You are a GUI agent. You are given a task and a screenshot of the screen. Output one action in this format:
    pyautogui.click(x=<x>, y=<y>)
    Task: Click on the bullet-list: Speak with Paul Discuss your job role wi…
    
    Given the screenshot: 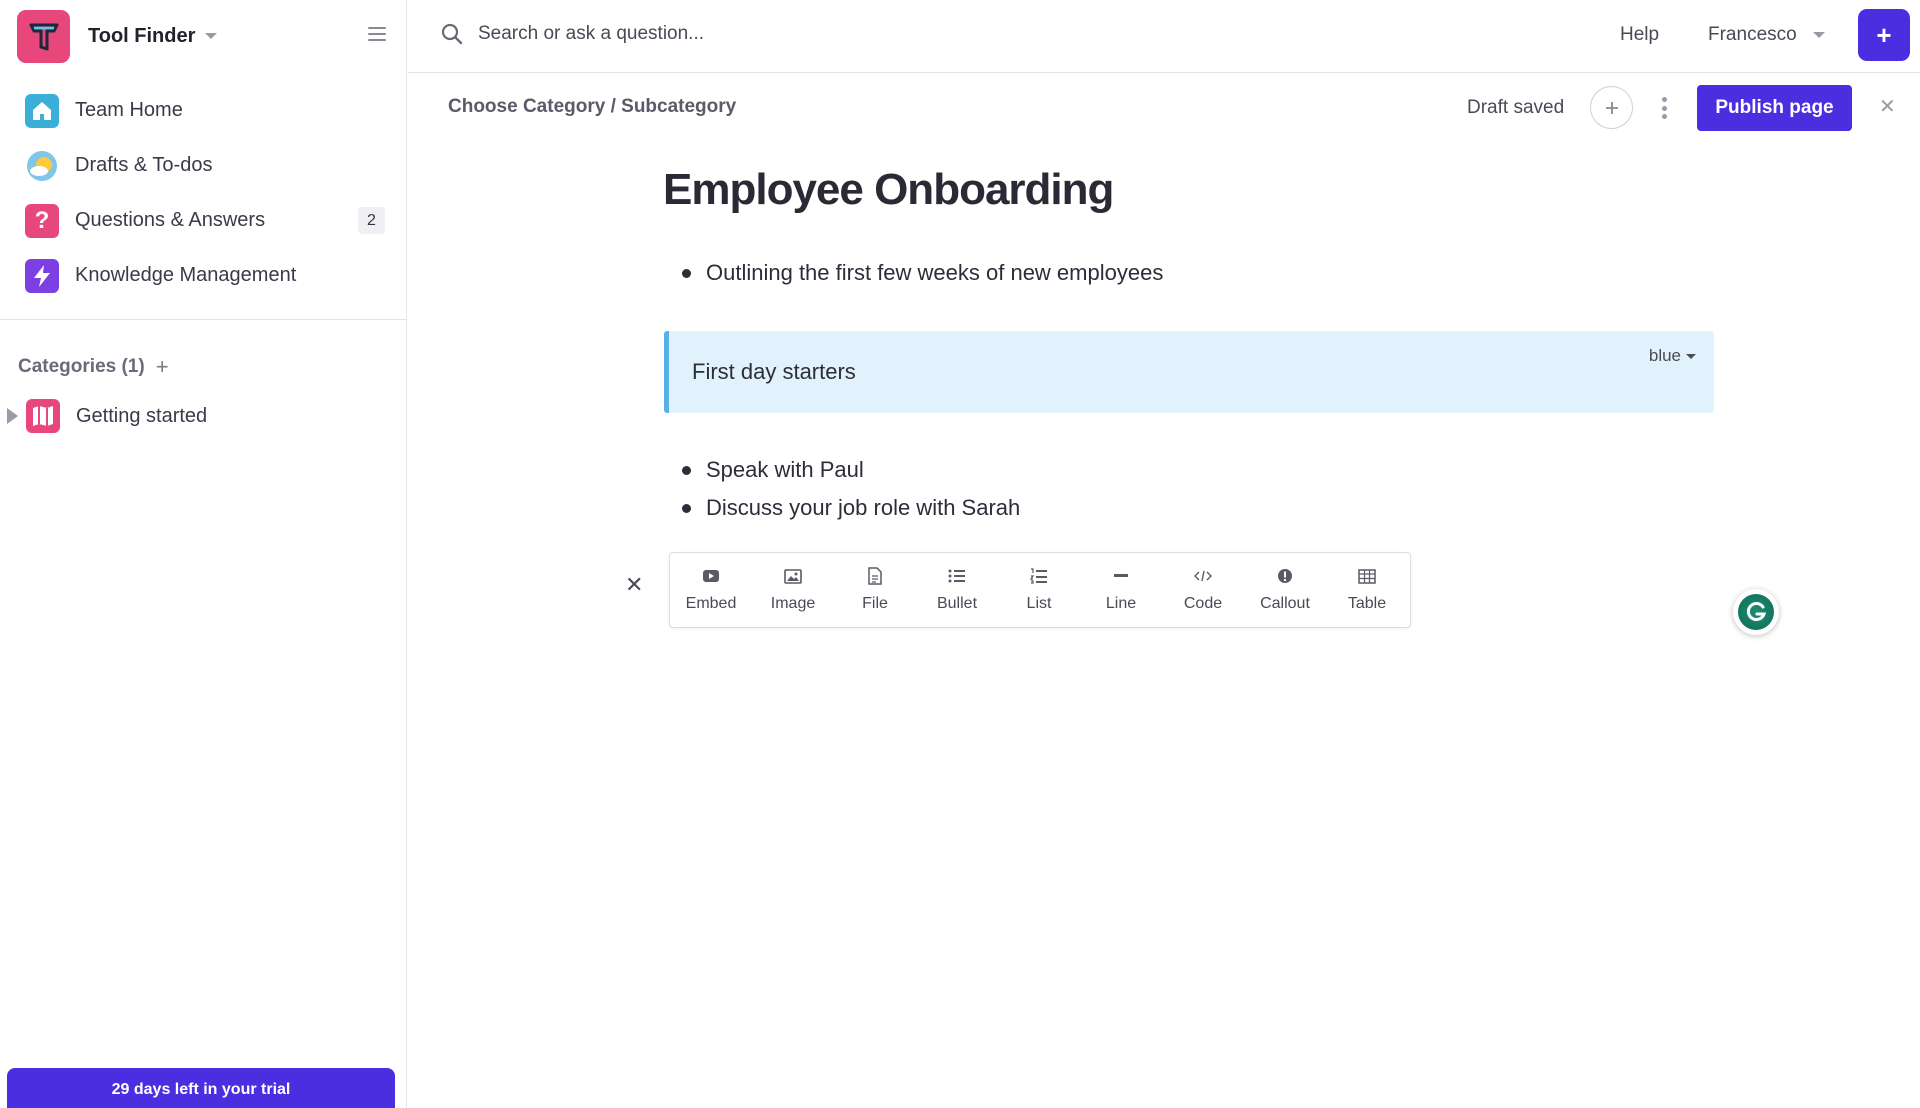 What is the action you would take?
    pyautogui.click(x=851, y=489)
    